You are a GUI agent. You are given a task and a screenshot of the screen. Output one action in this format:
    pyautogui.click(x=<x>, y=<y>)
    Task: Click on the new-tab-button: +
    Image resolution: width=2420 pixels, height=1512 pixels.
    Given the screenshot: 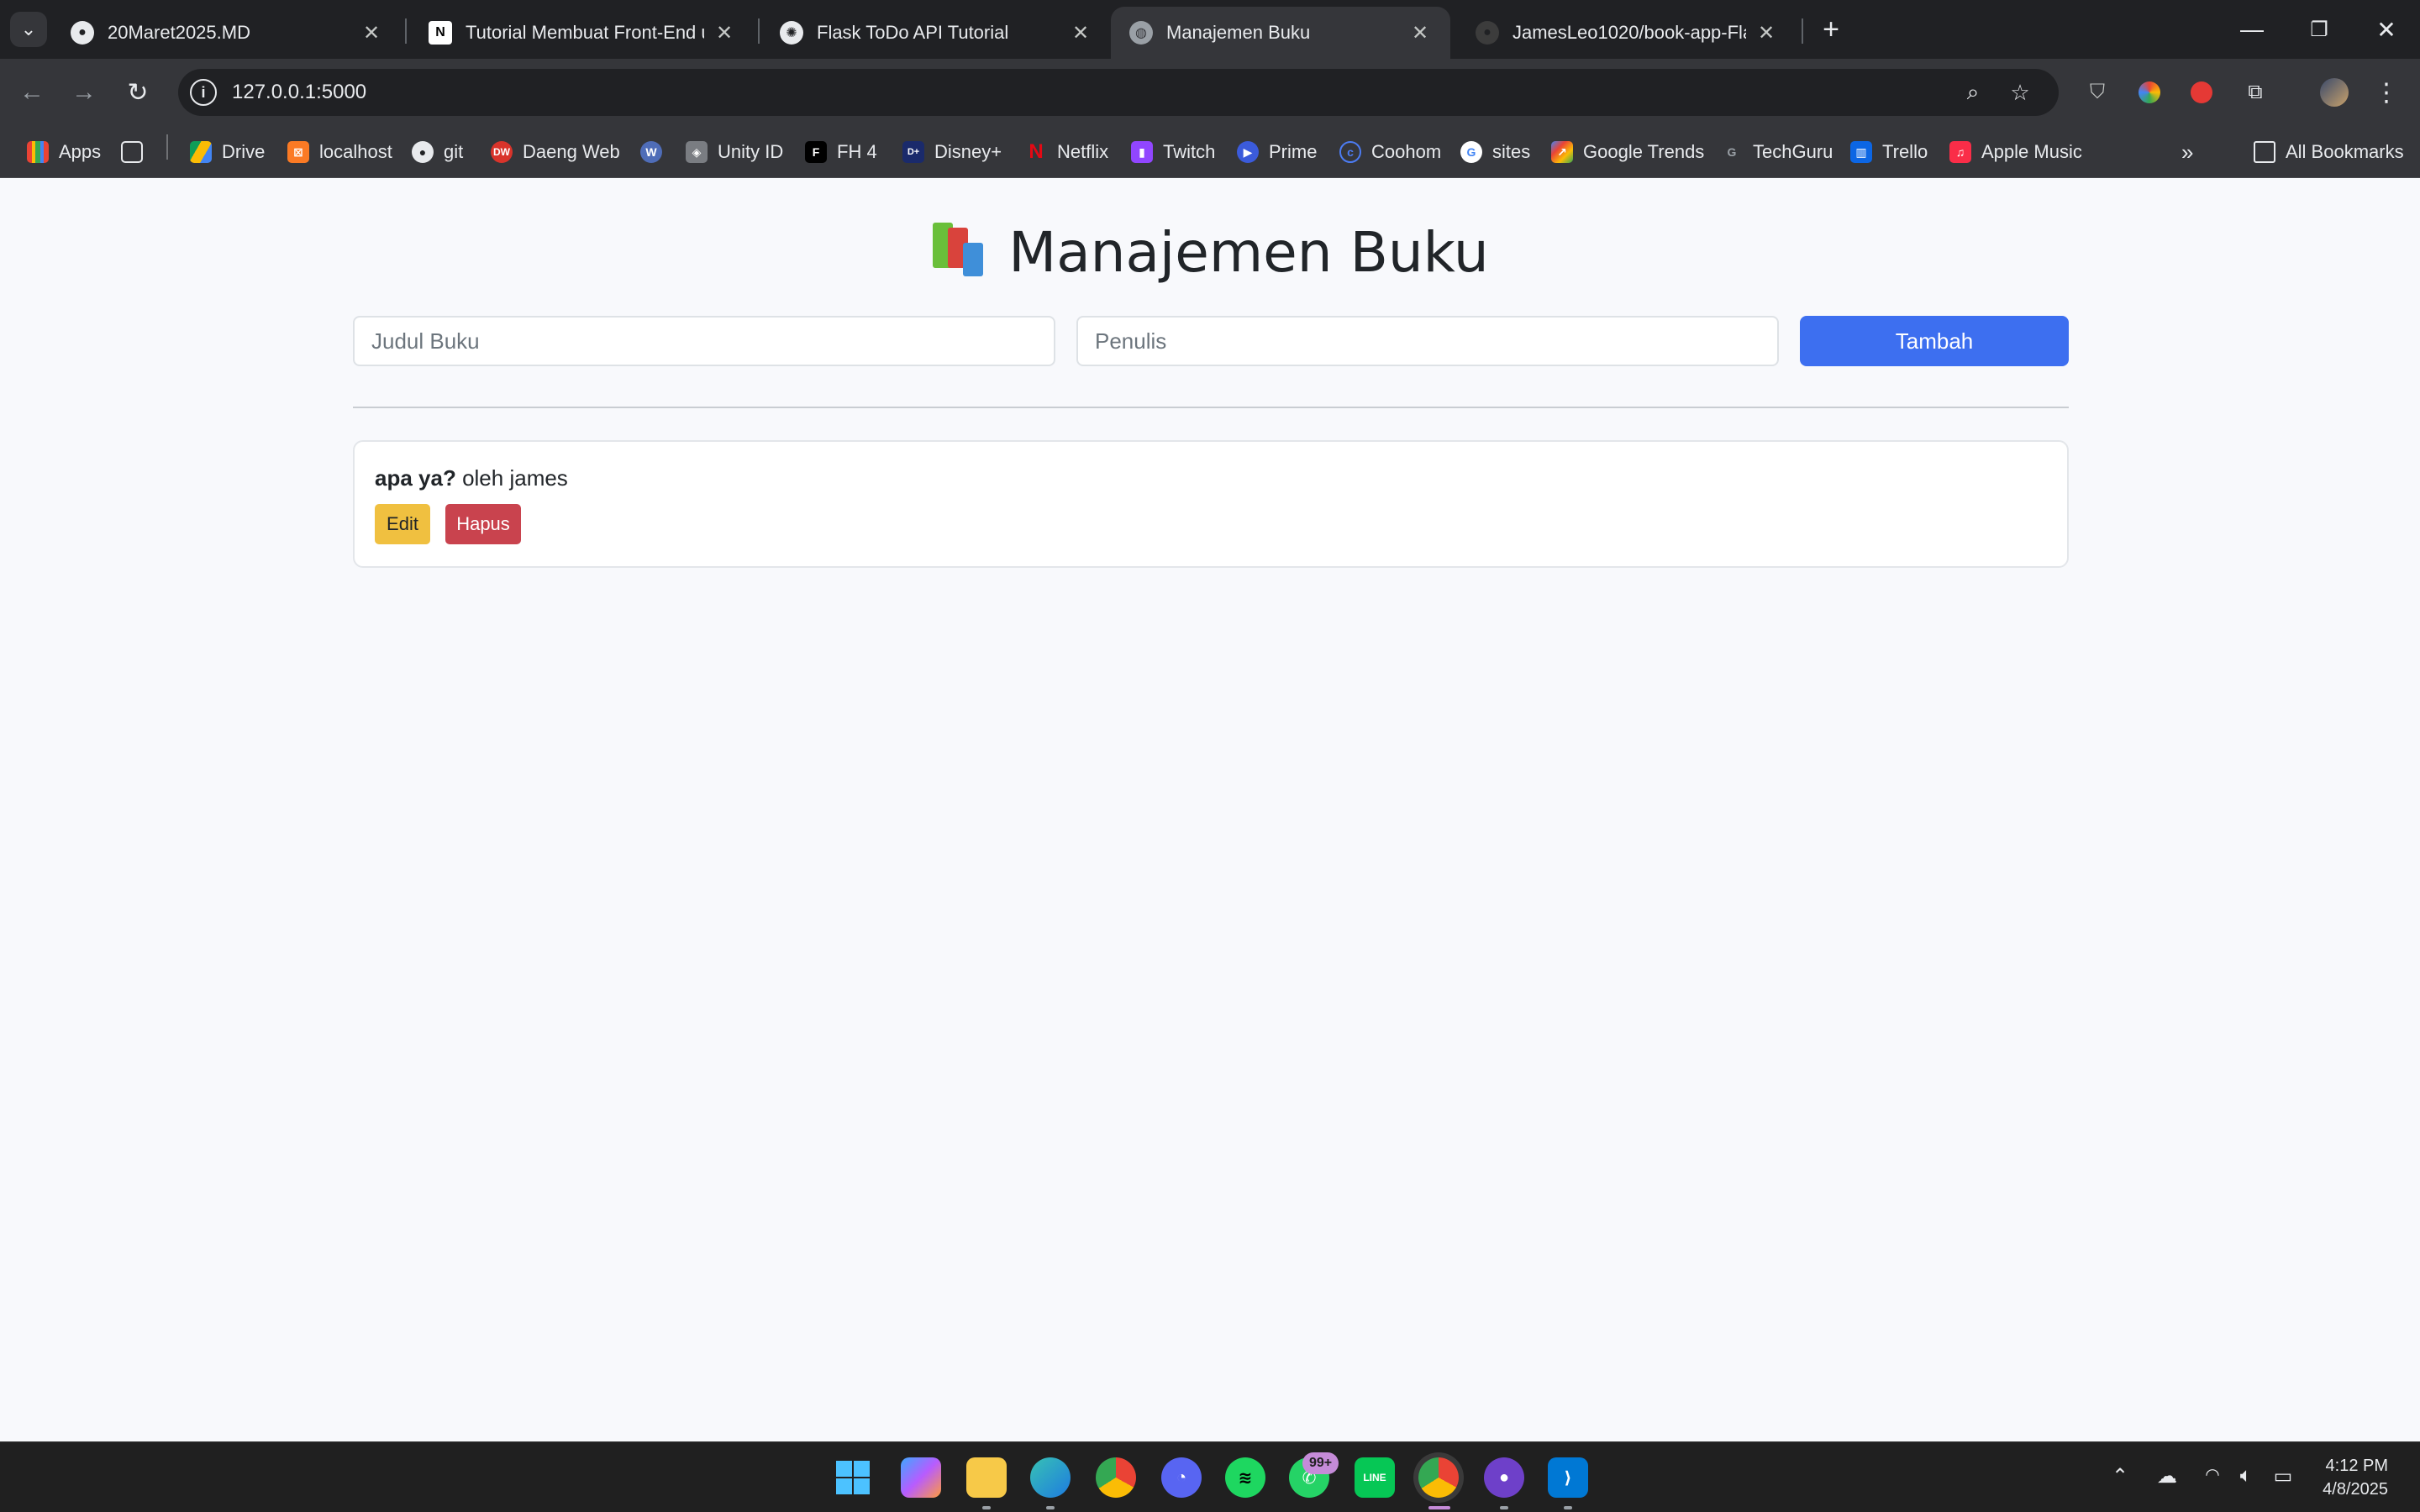 What is the action you would take?
    pyautogui.click(x=1831, y=29)
    